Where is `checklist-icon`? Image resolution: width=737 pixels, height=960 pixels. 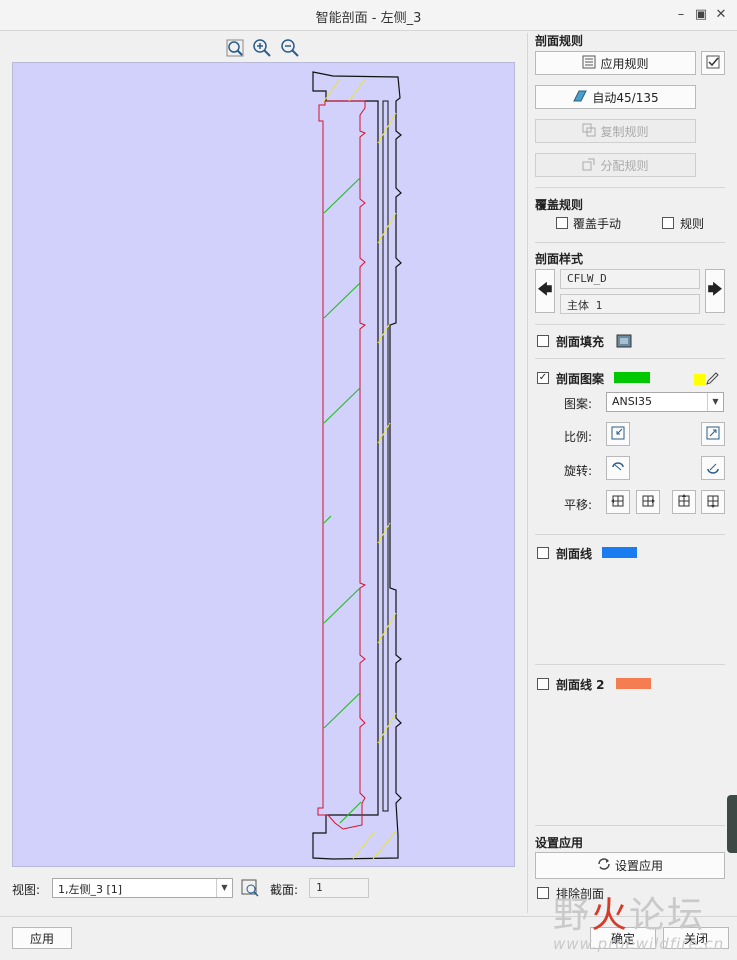 checklist-icon is located at coordinates (713, 63).